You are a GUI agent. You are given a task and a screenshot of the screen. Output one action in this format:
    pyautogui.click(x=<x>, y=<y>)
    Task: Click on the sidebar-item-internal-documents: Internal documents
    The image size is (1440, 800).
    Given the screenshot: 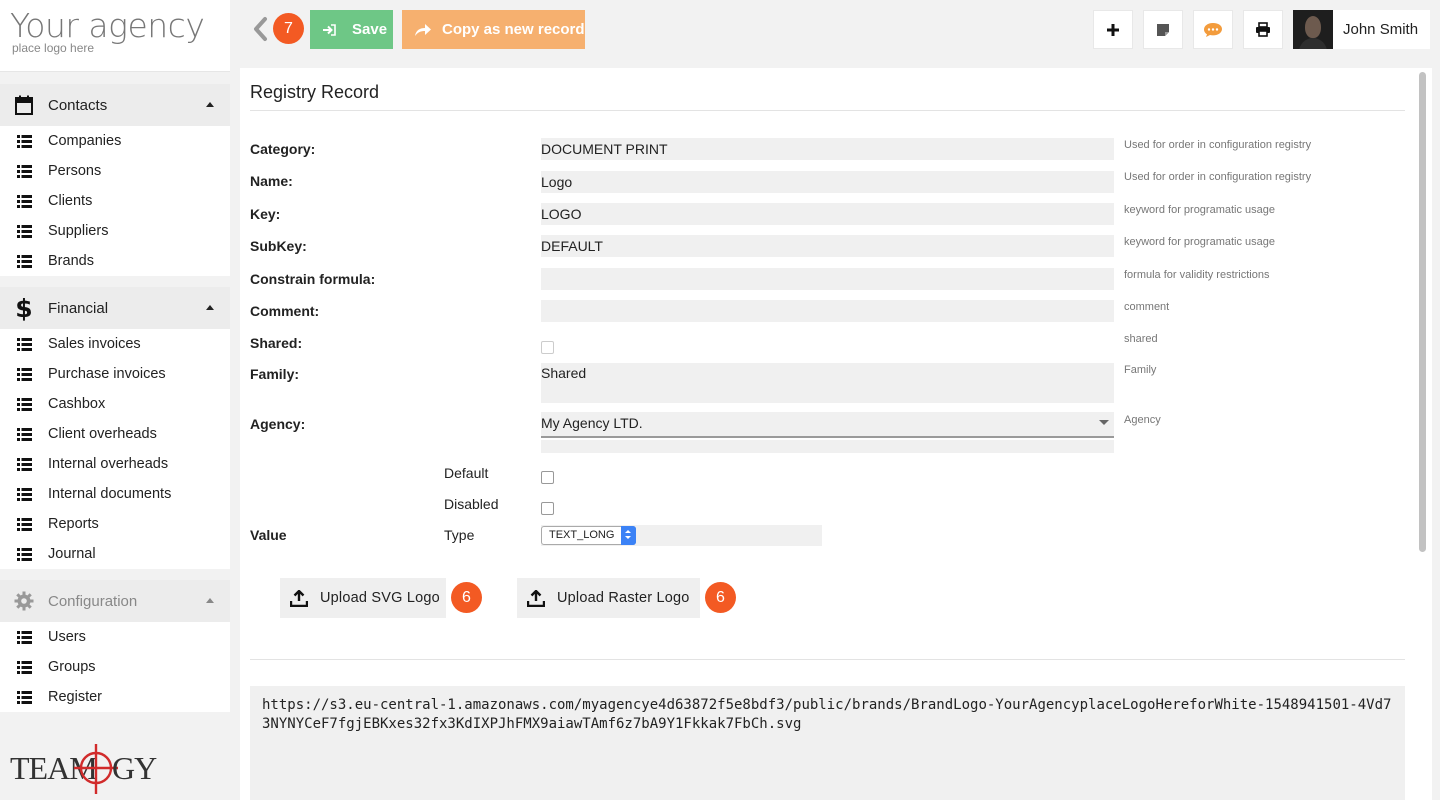 What is the action you would take?
    pyautogui.click(x=115, y=494)
    